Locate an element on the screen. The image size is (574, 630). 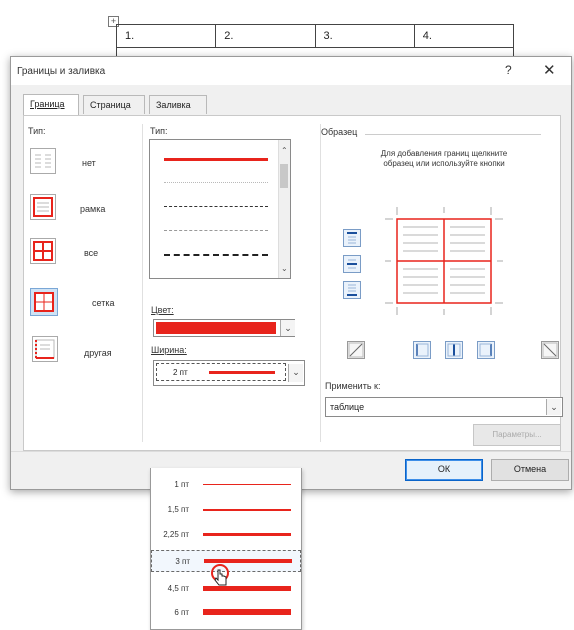
tab-page-border: Страница is located at coordinates (114, 104).